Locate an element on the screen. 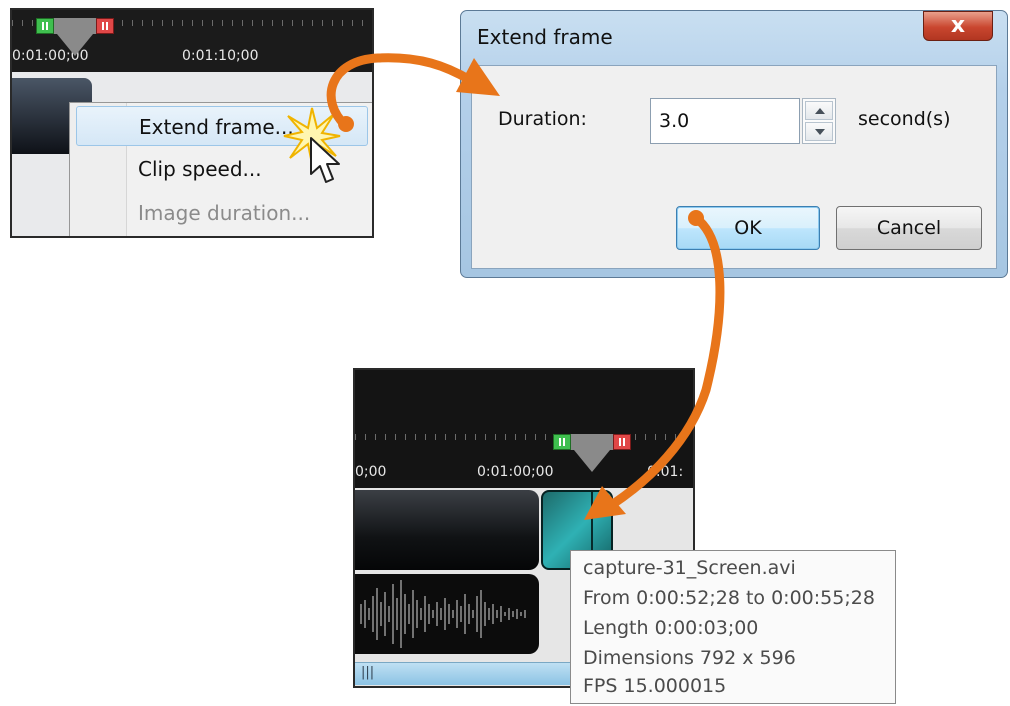 This screenshot has width=1010, height=706. audio-clip is located at coordinates (447, 614).